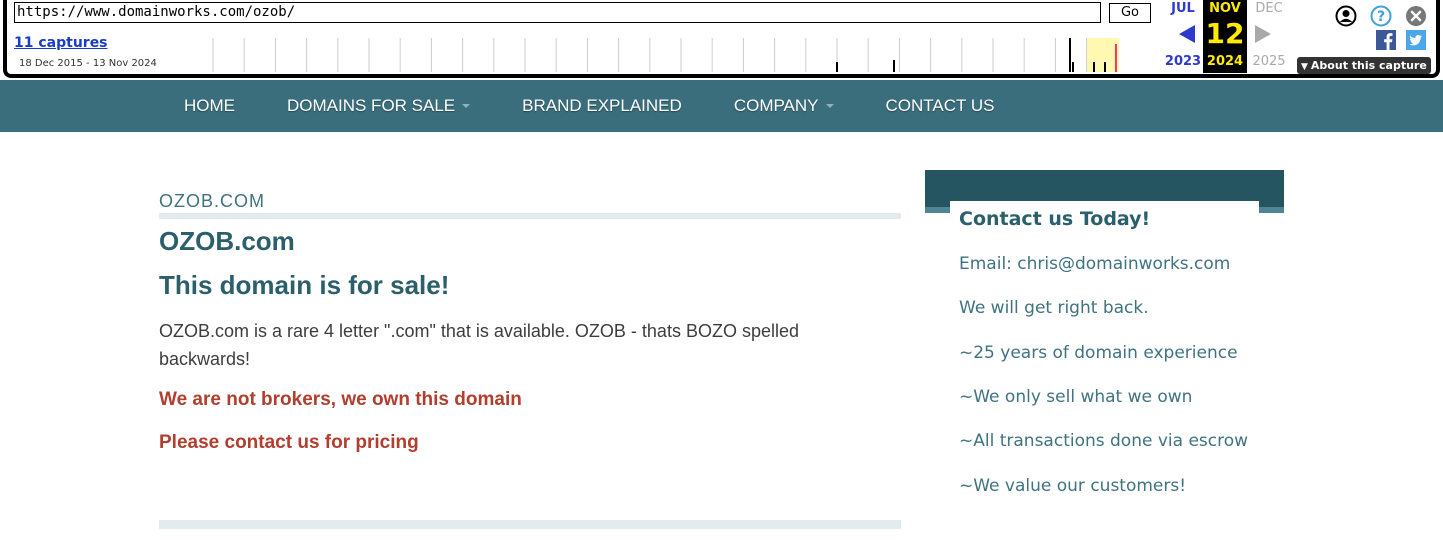  Describe the element at coordinates (530, 216) in the screenshot. I see `breadcrumb-divider` at that location.